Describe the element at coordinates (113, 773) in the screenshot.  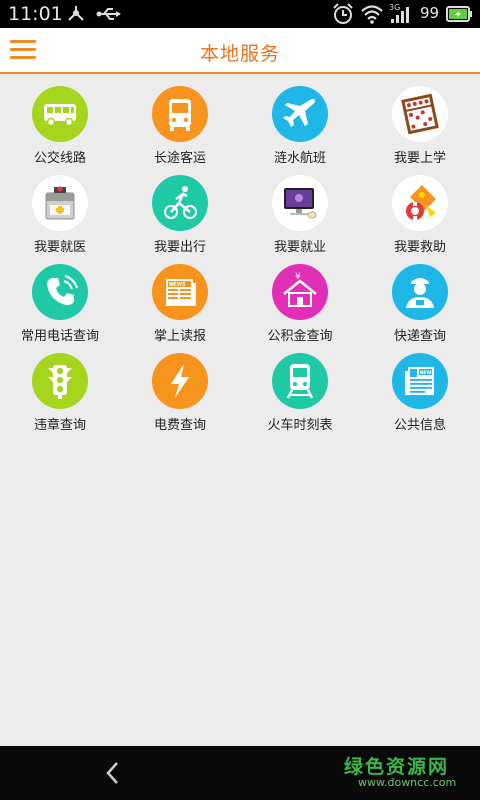
I see `back-chevron-icon` at that location.